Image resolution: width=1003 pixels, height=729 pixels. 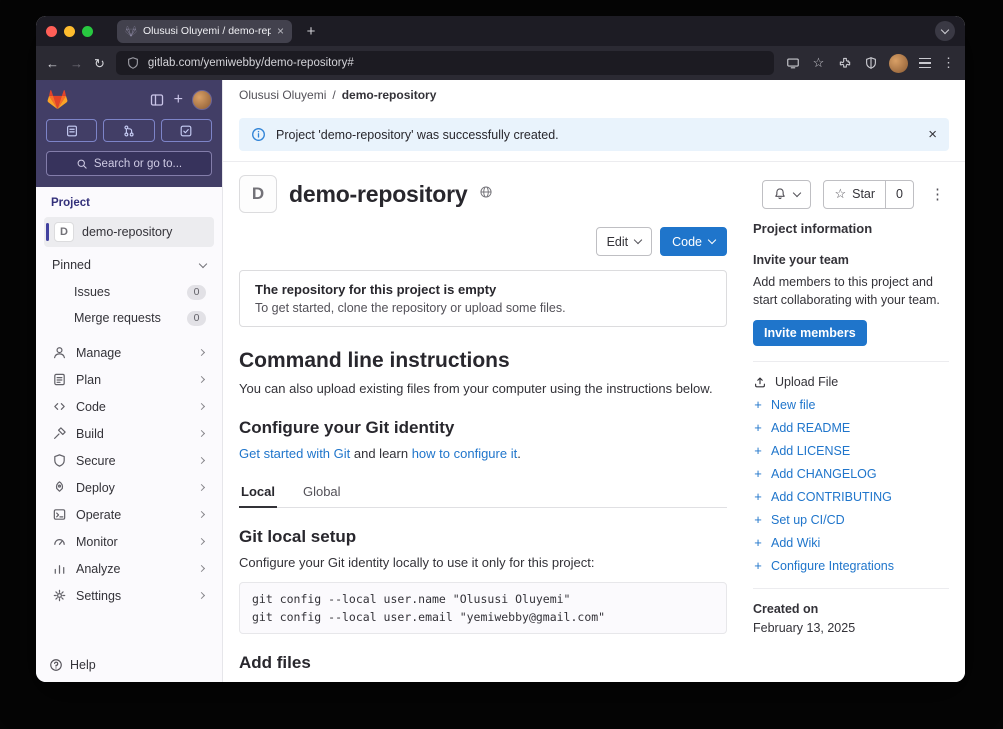 What do you see at coordinates (87, 31) in the screenshot?
I see `zoom-window-button` at bounding box center [87, 31].